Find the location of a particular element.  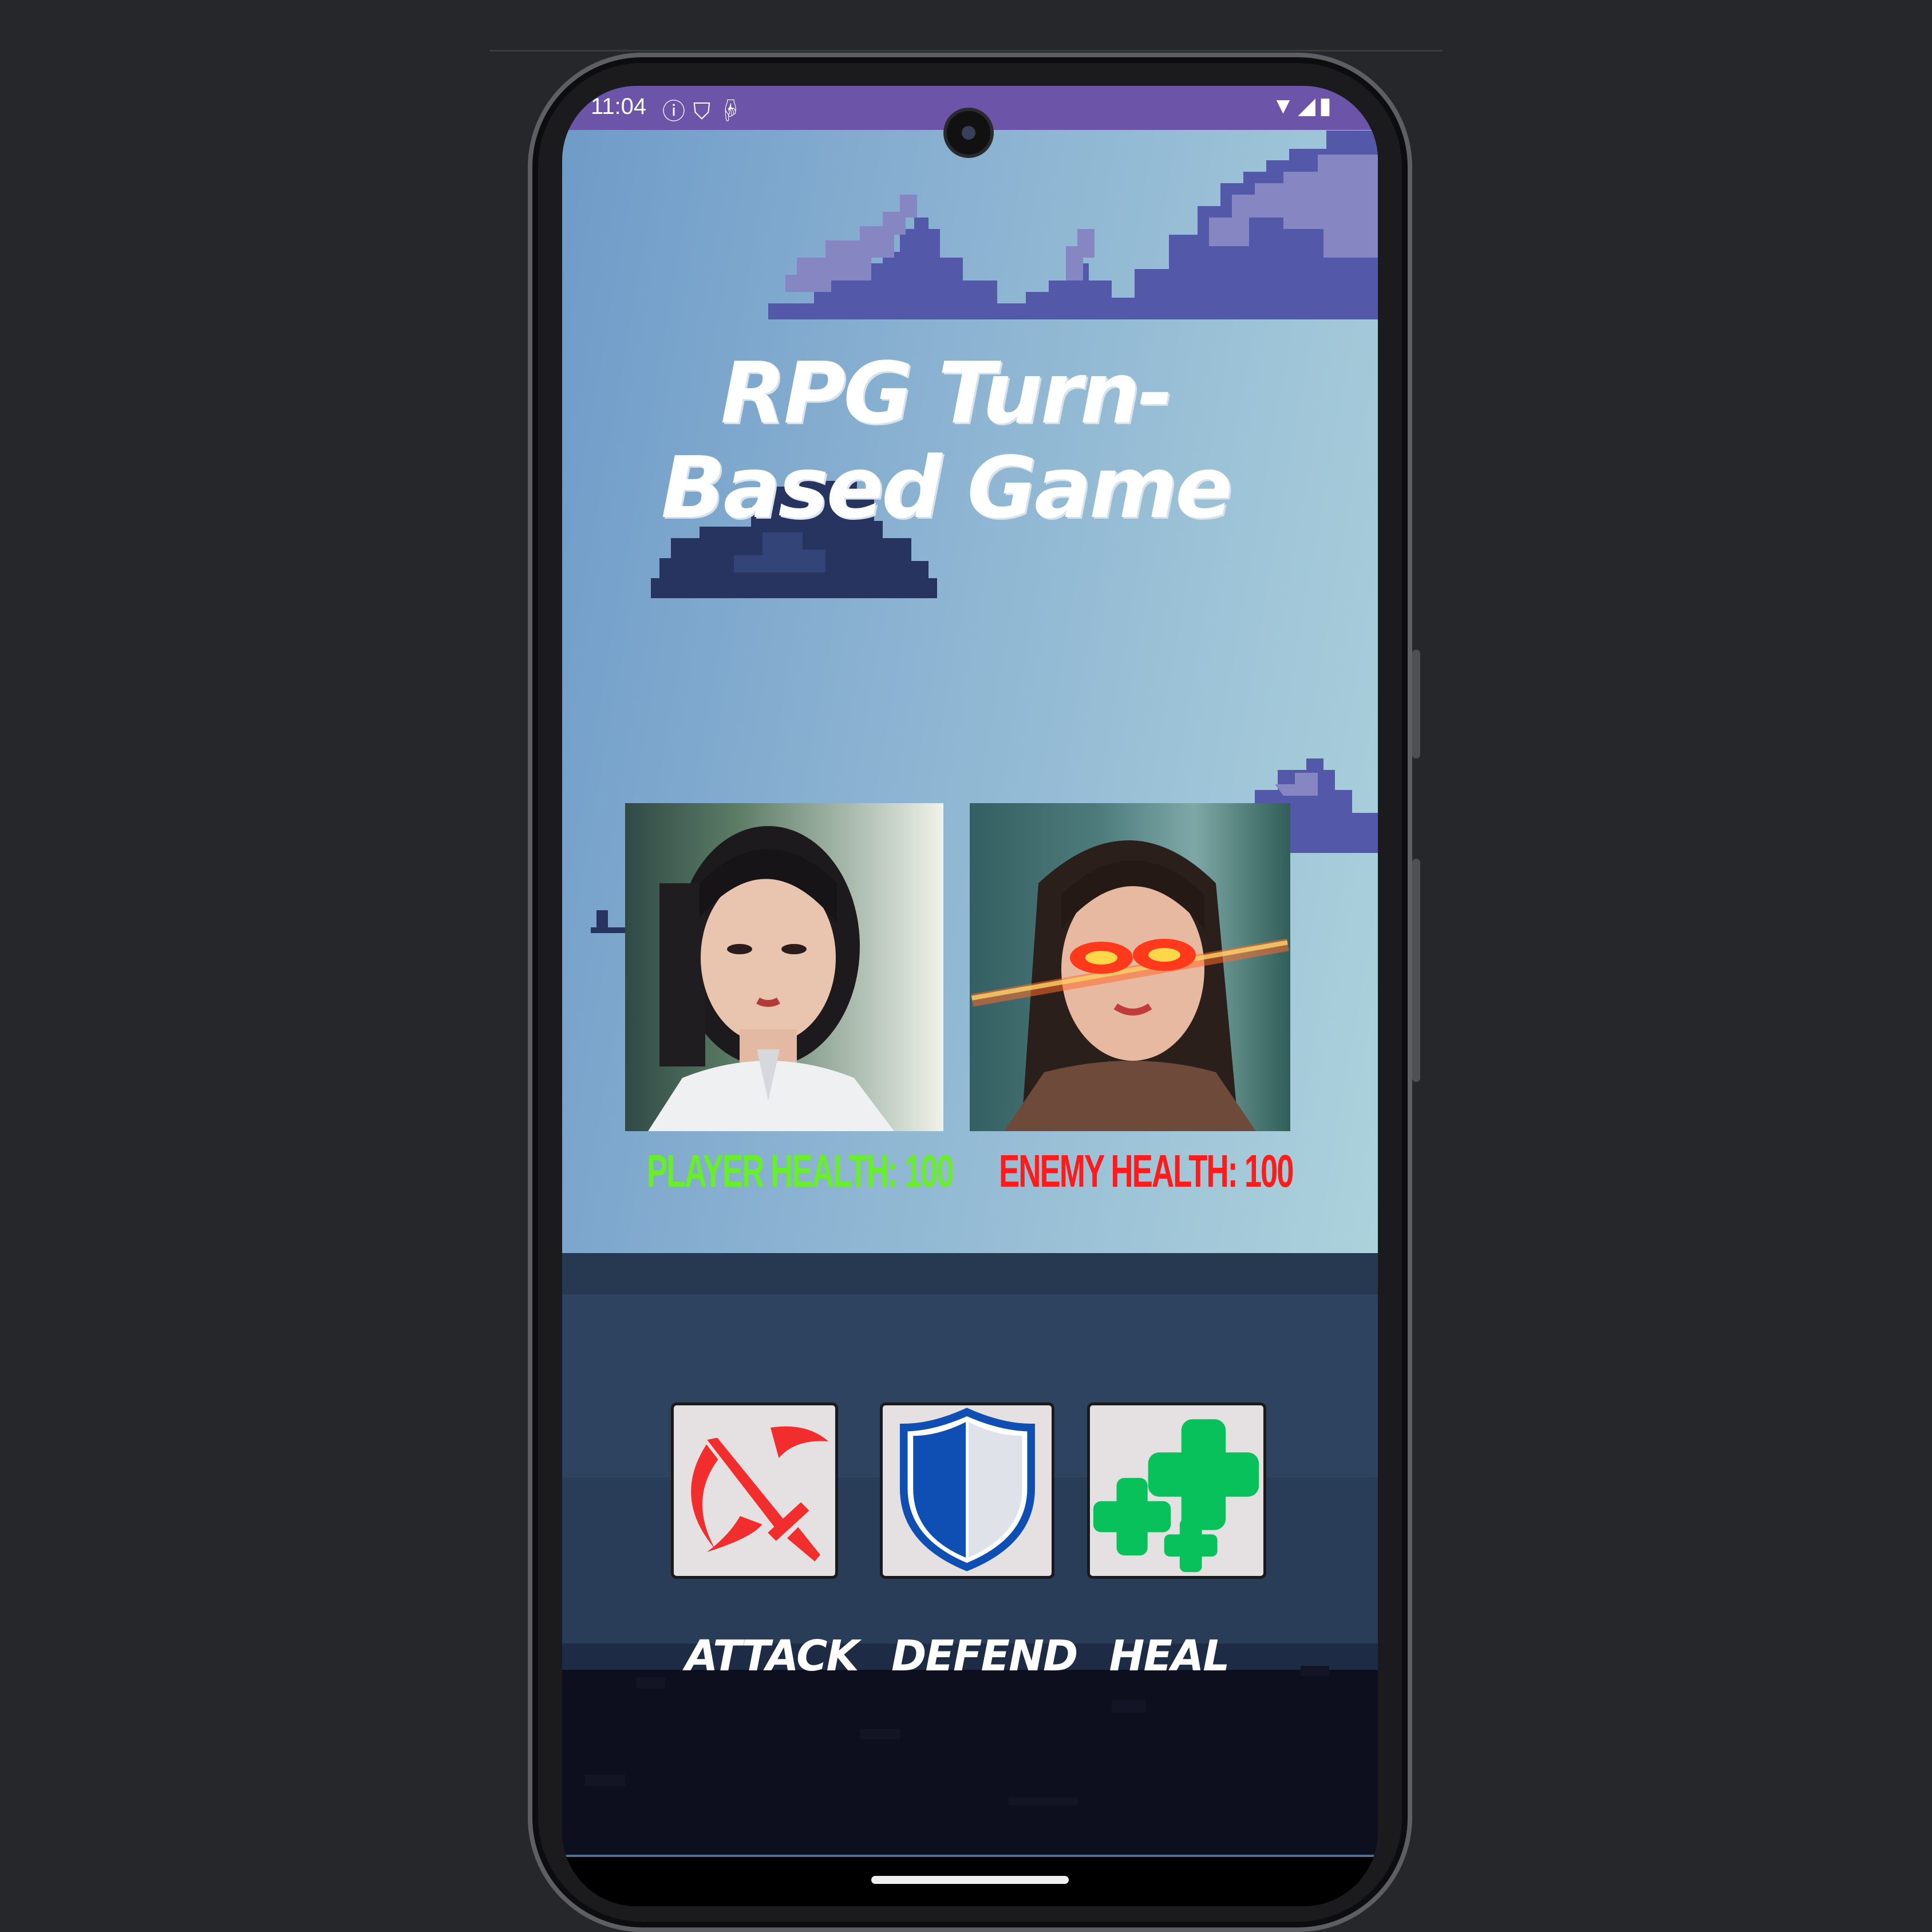

home-gesture-handle is located at coordinates (970, 1880).